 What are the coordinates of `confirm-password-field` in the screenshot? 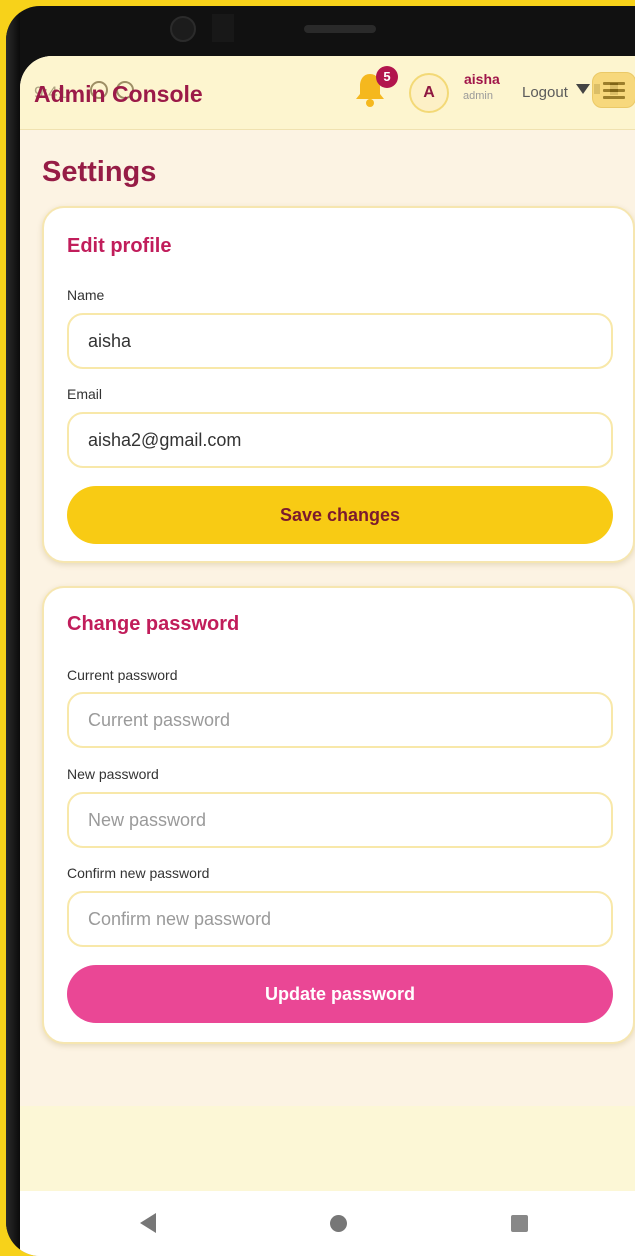 It's located at (340, 919).